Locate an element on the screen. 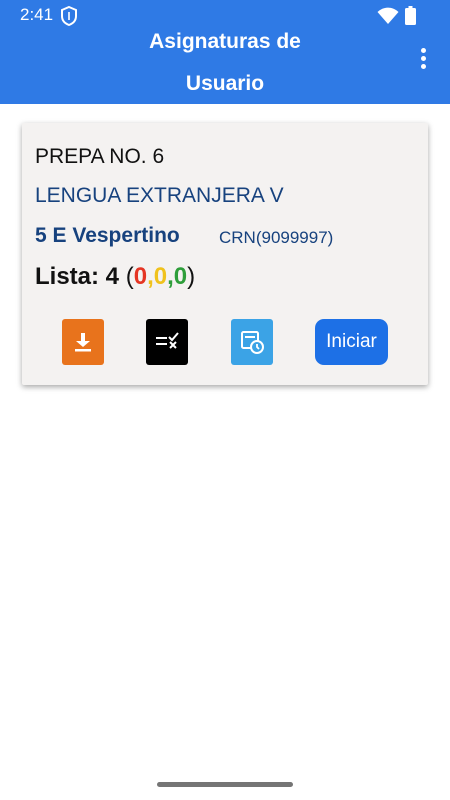  app-bar: 2:41 Asignaturas de Usuario is located at coordinates (225, 52).